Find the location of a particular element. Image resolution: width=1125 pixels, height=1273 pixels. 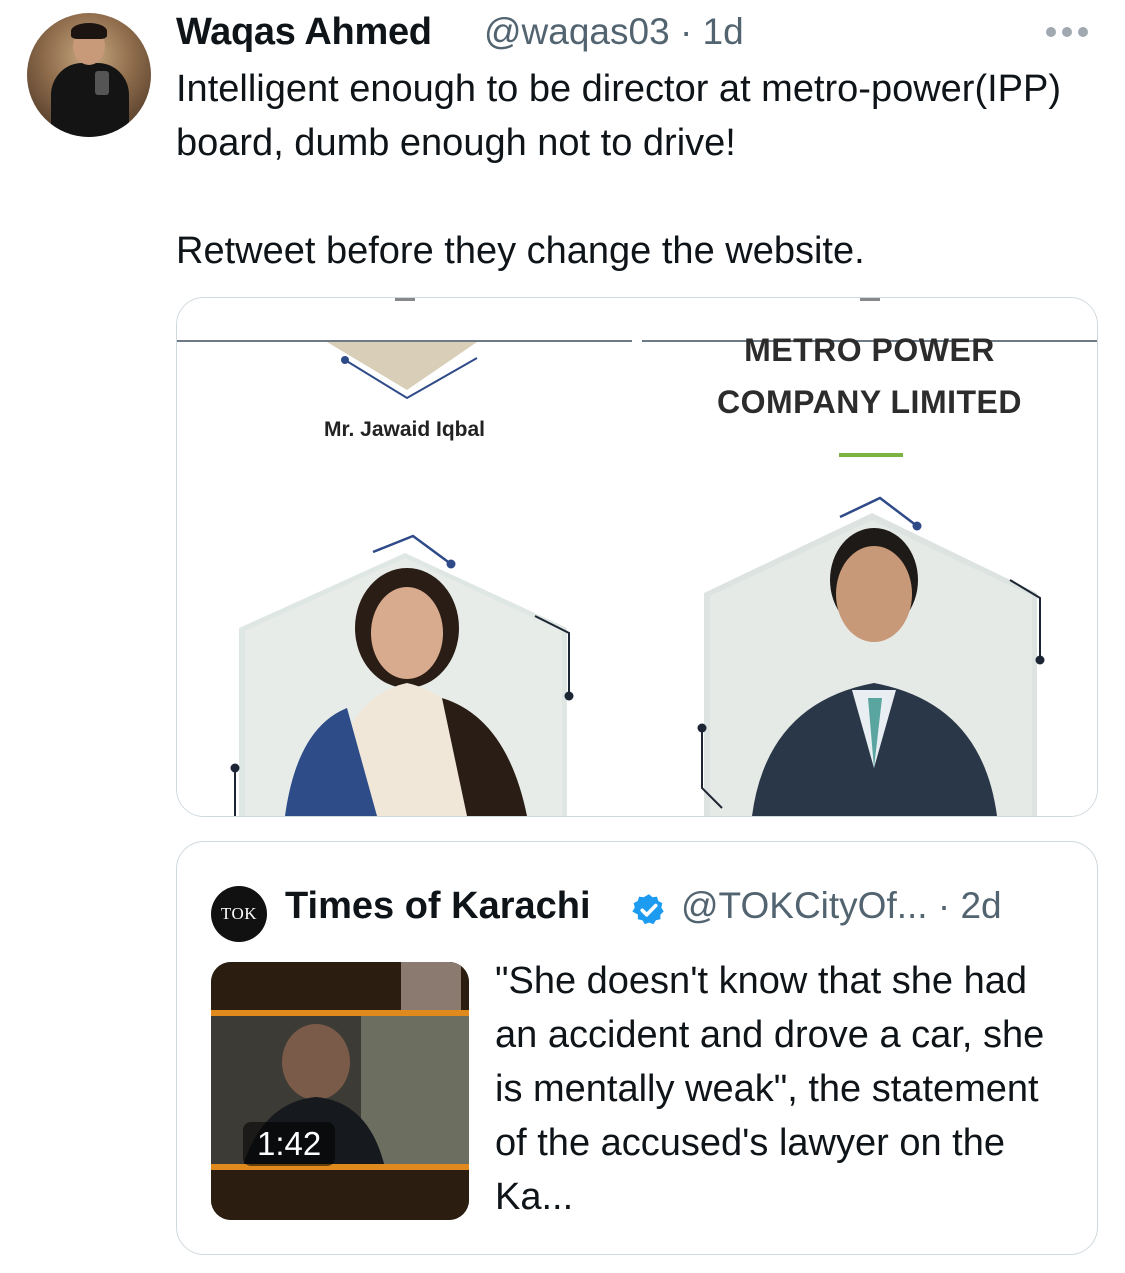

person-caption: Mr. Jawaid Iqbal is located at coordinates (404, 429).